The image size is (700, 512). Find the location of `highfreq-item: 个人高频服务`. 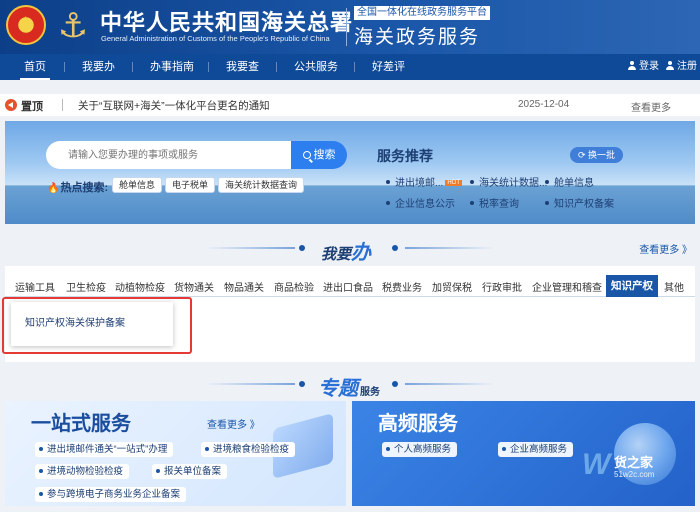

highfreq-item: 个人高频服务 is located at coordinates (420, 449).